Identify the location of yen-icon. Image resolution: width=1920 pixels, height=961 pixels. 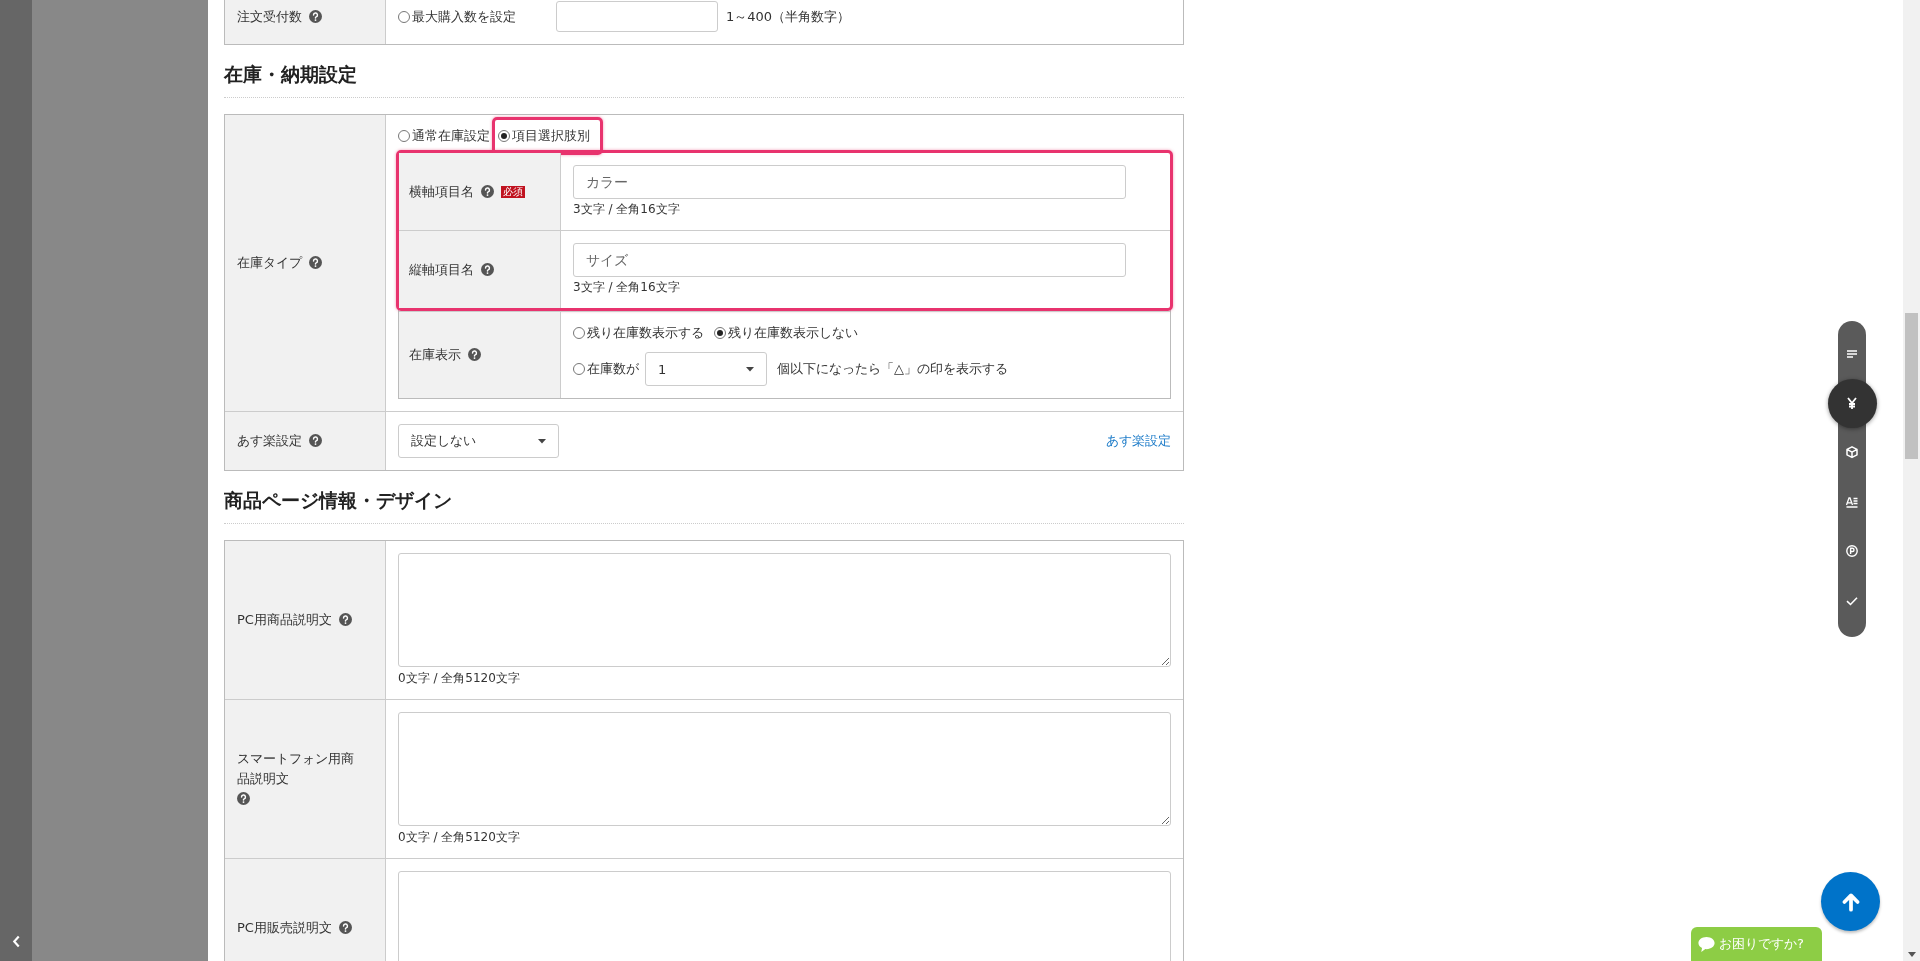
(1852, 403).